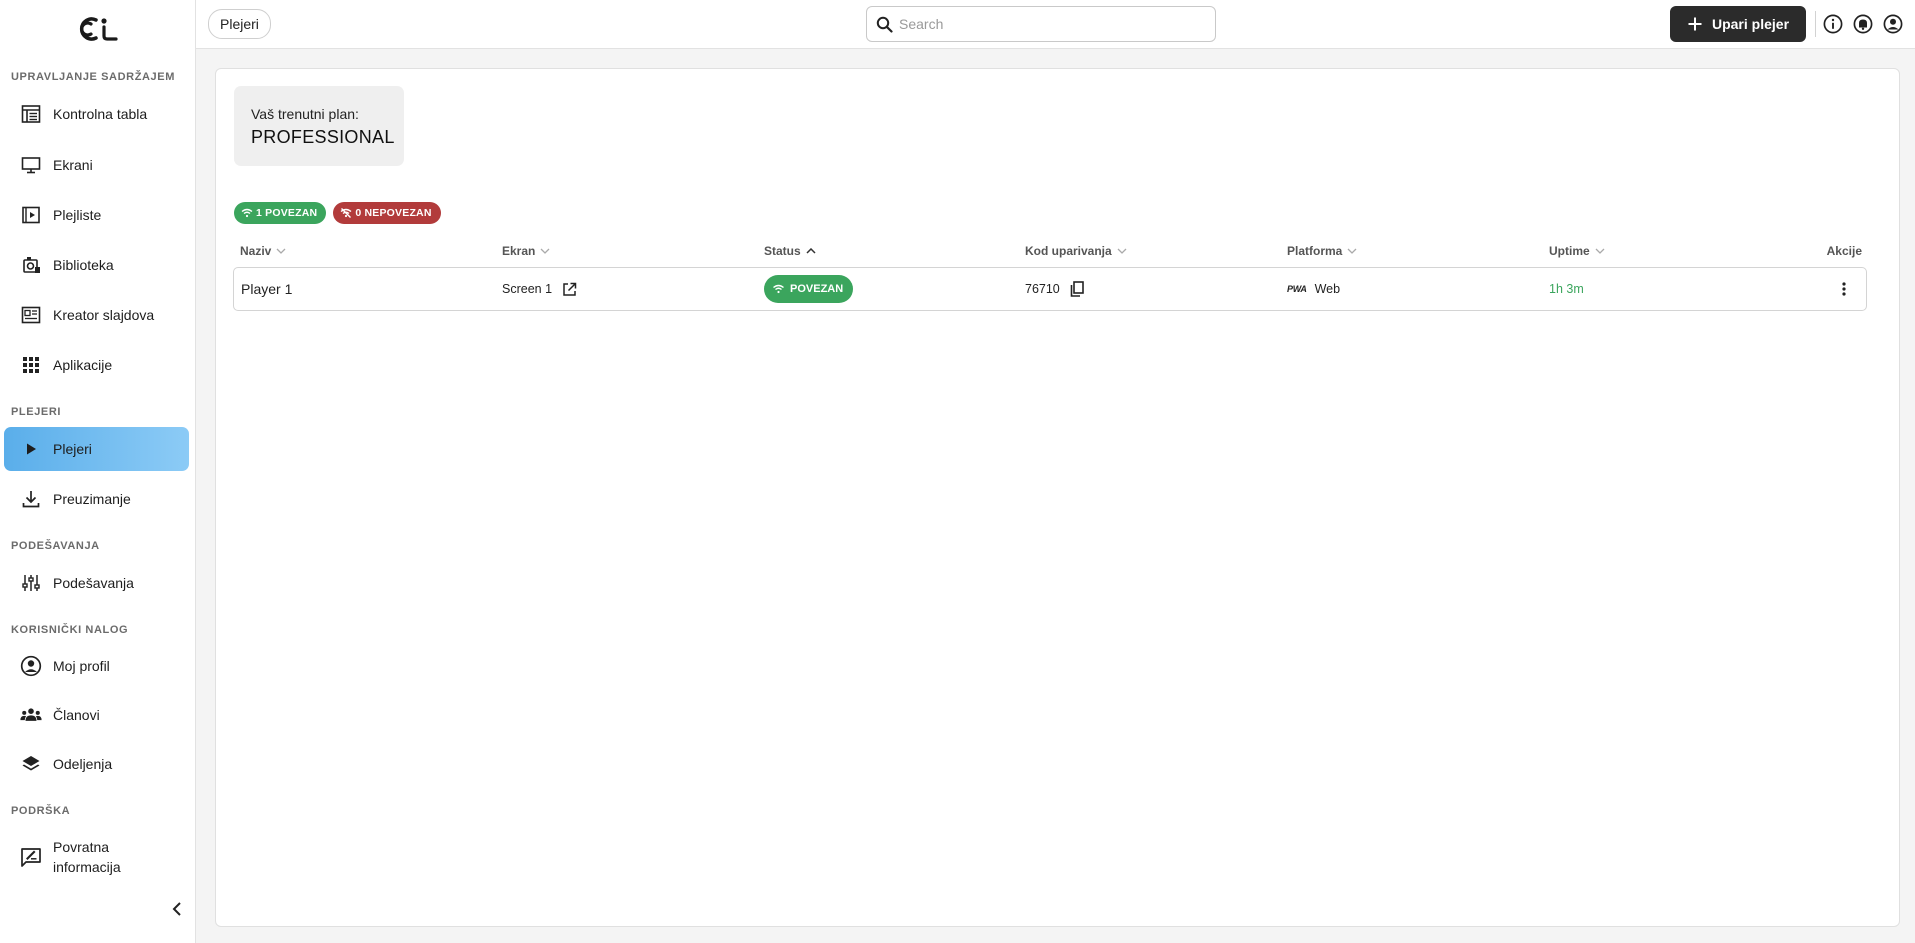 Image resolution: width=1915 pixels, height=943 pixels. What do you see at coordinates (81, 666) in the screenshot?
I see `sidebar-item-label: Moj profil` at bounding box center [81, 666].